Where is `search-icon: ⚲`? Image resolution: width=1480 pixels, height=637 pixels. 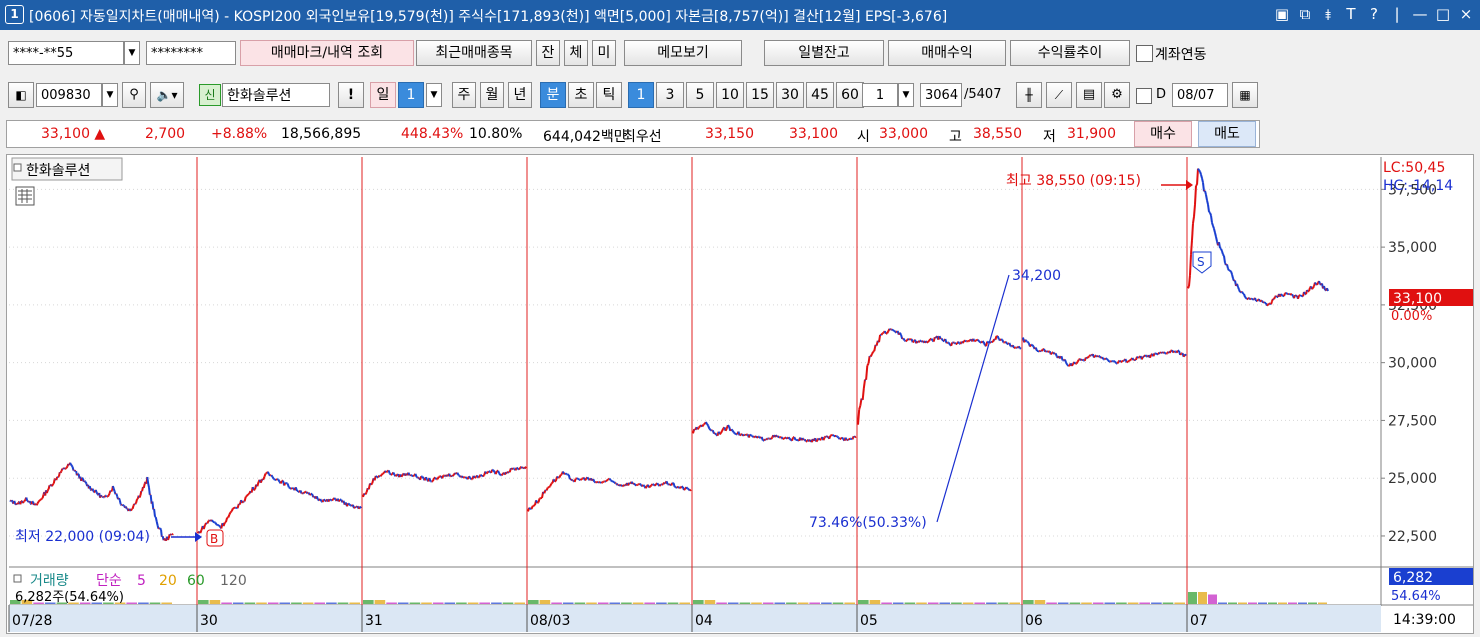 search-icon: ⚲ is located at coordinates (134, 95).